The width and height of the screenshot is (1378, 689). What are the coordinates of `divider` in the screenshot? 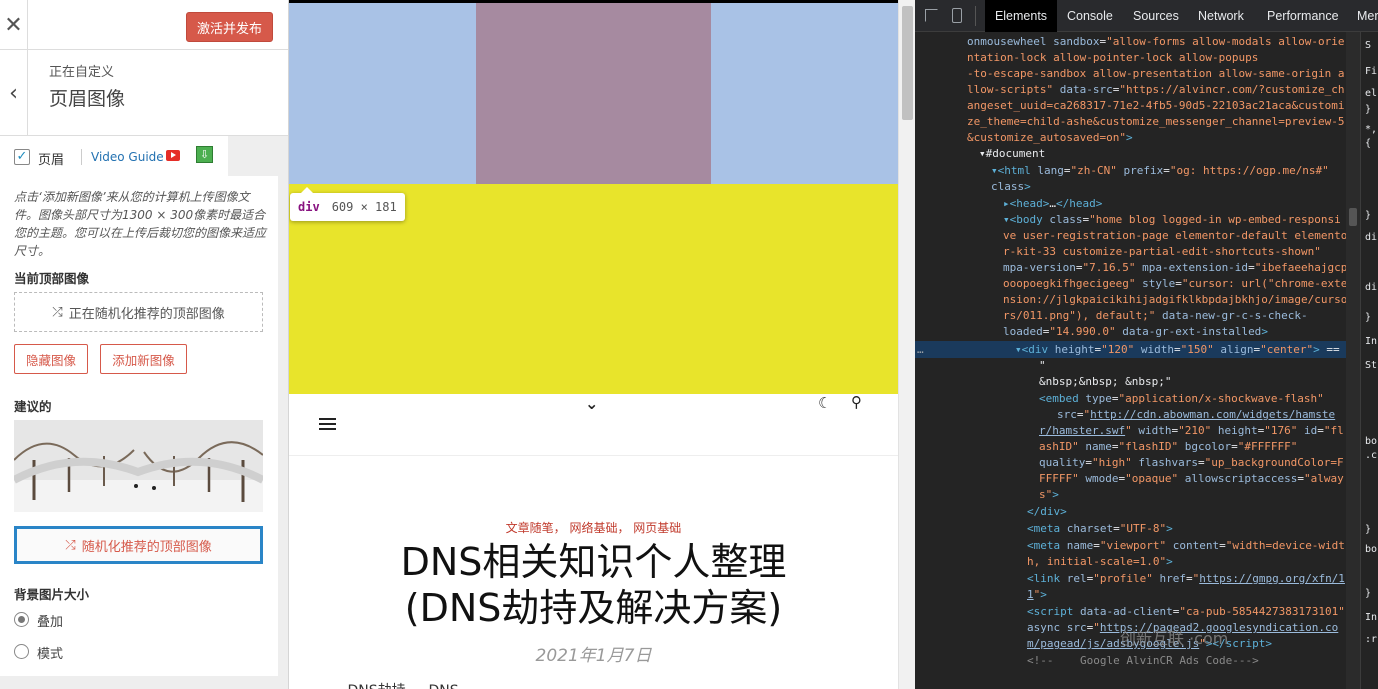 It's located at (975, 16).